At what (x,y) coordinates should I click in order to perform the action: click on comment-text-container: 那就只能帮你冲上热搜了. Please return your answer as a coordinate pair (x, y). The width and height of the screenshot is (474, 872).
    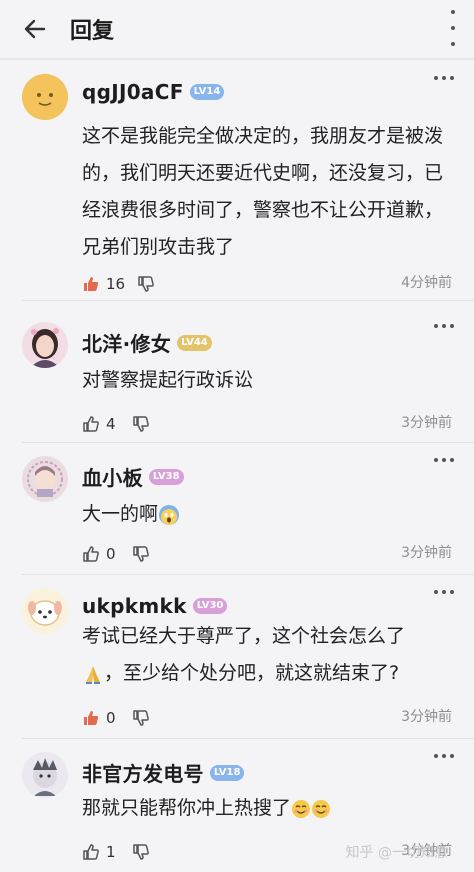
    Looking at the image, I should click on (268, 808).